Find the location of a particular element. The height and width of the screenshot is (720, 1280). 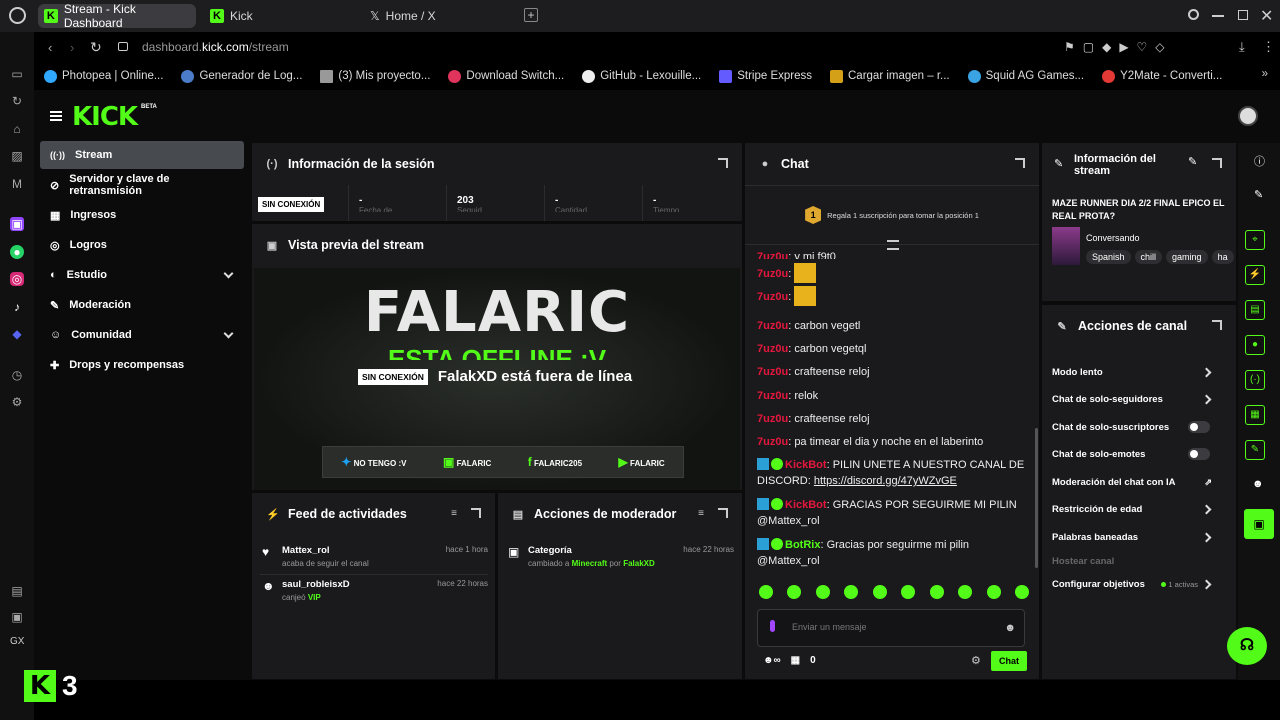

close-icon: ✕ is located at coordinates (1266, 16).